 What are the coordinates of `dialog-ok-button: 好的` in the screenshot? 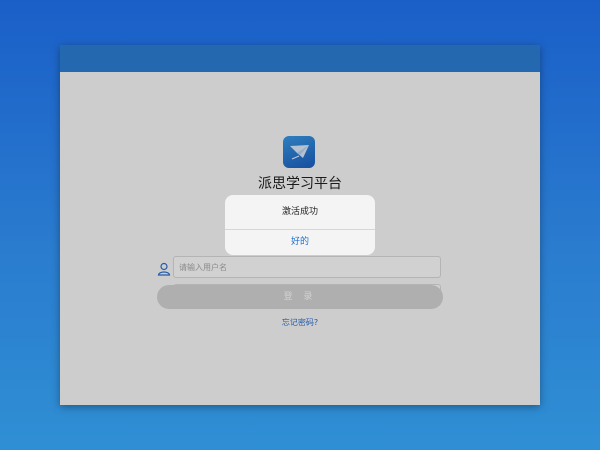 It's located at (300, 242).